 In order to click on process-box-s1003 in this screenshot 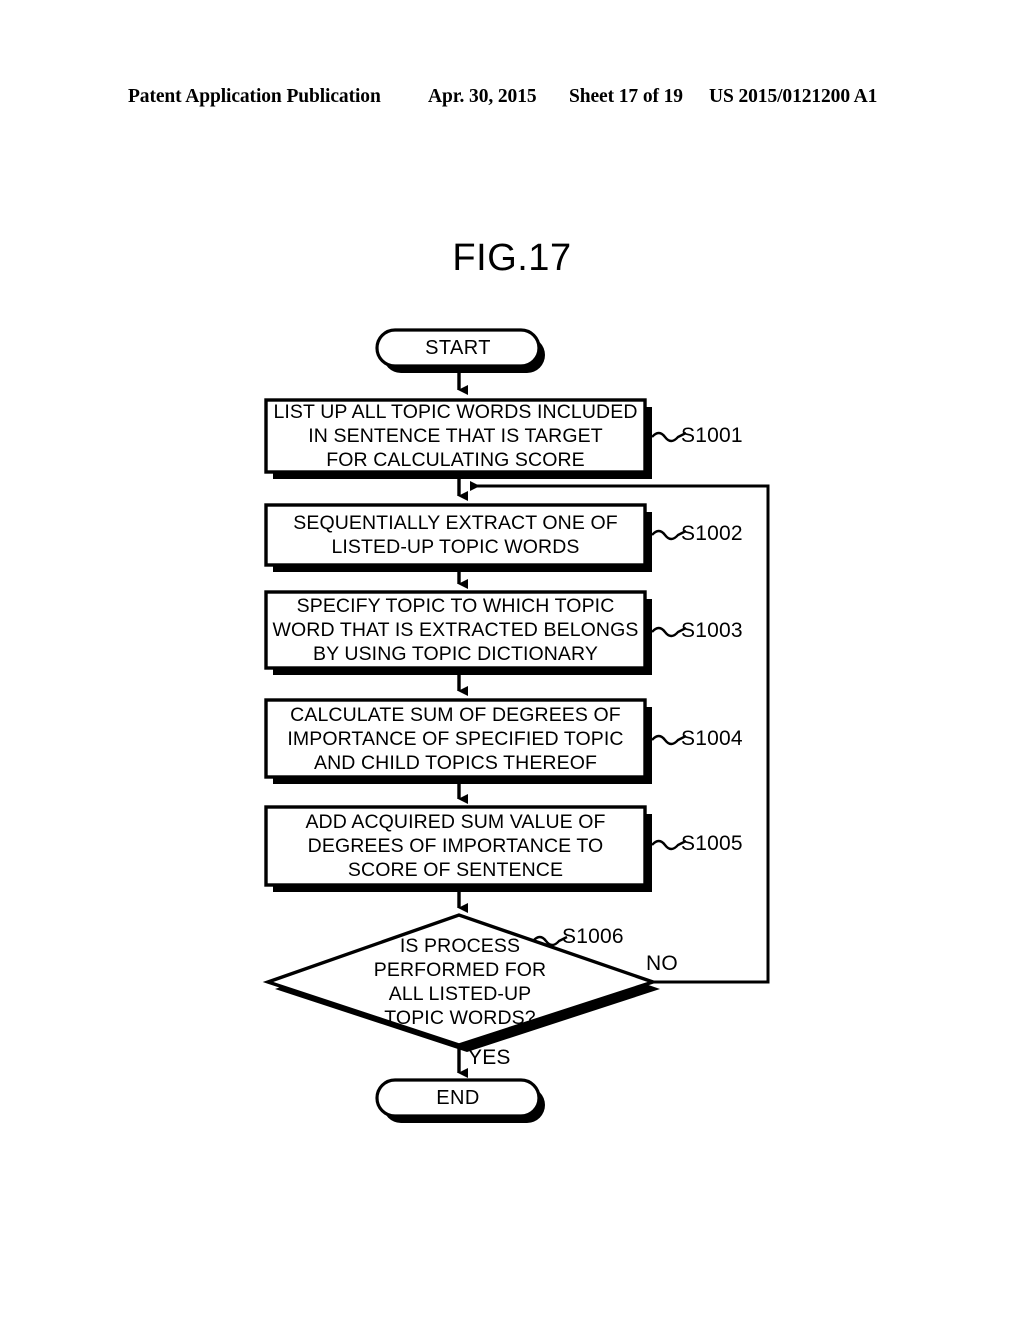, I will do `click(455, 630)`.